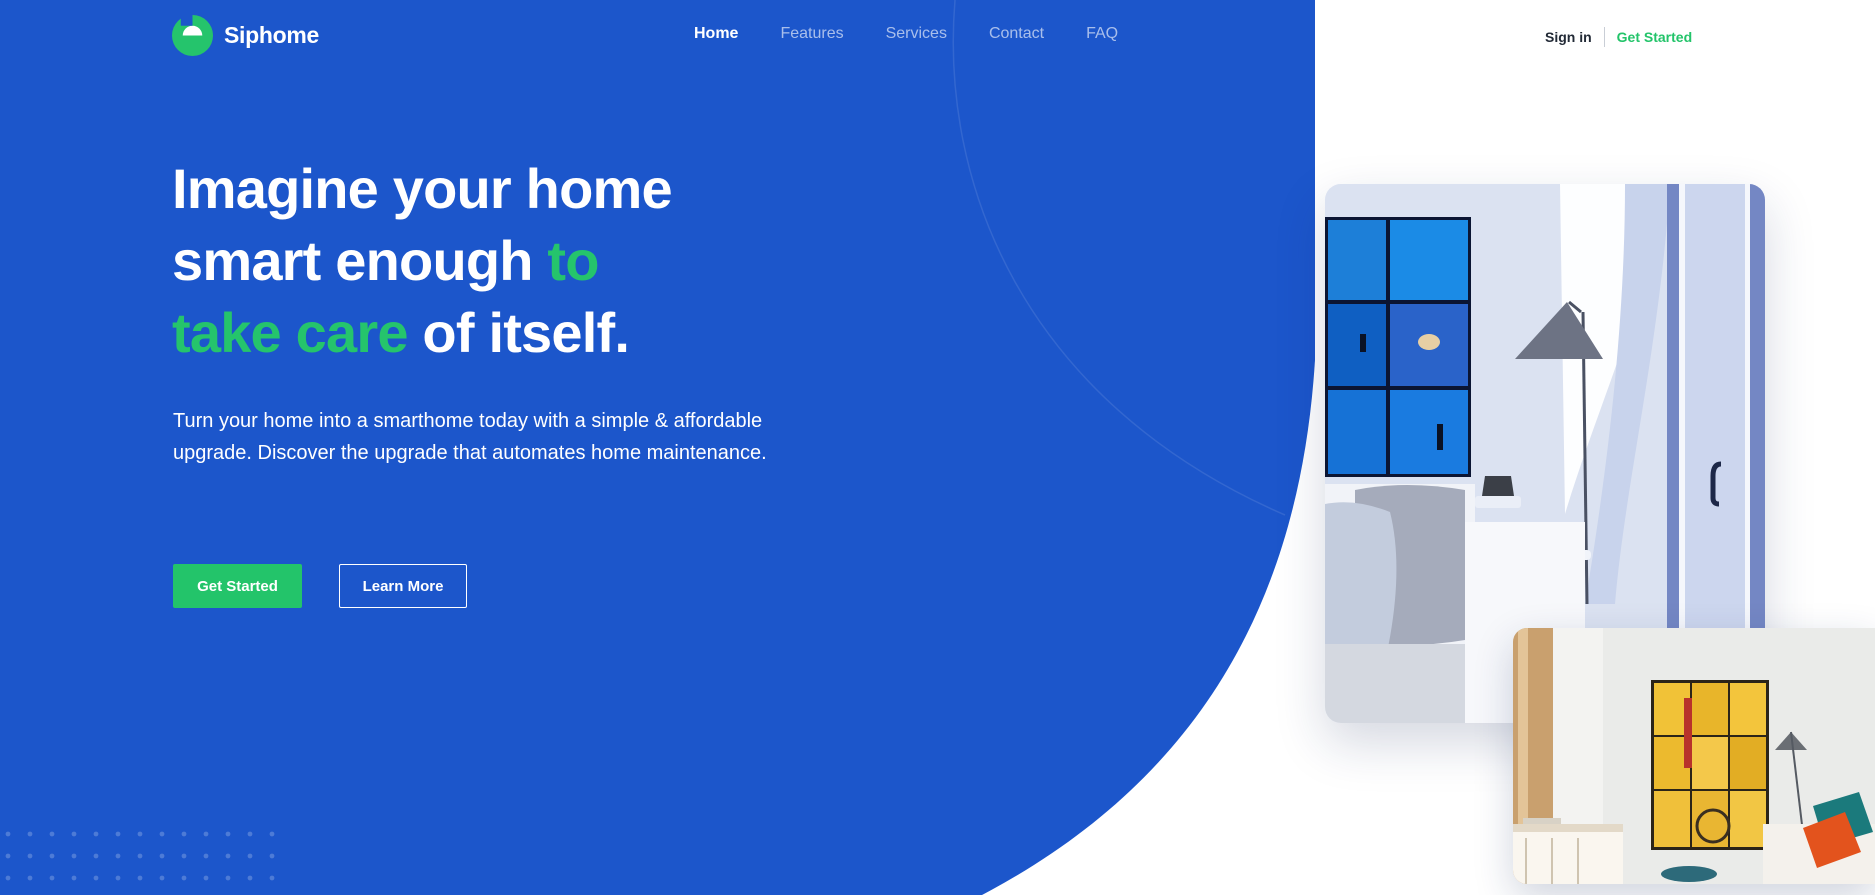  What do you see at coordinates (192, 35) in the screenshot?
I see `logo-icon` at bounding box center [192, 35].